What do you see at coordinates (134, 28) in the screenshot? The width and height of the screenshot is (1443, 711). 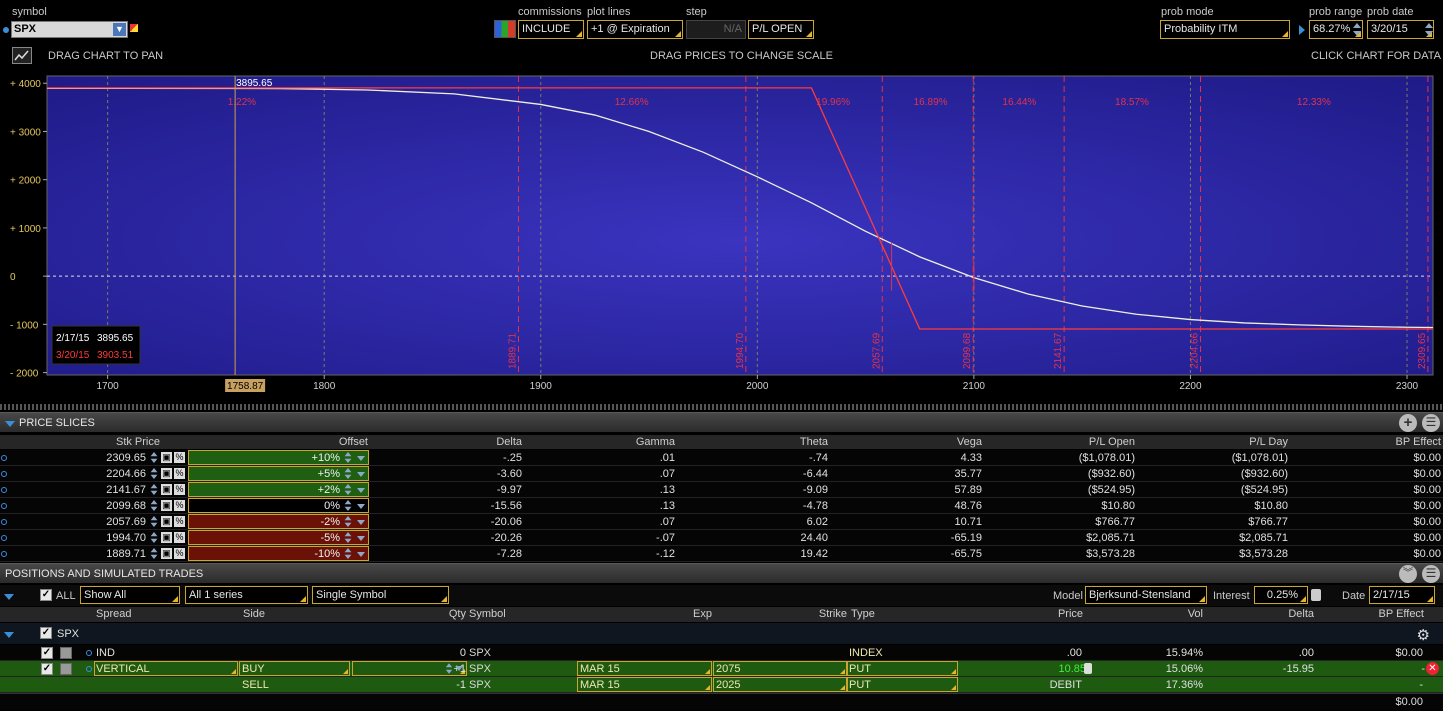 I see `color-flag-icon` at bounding box center [134, 28].